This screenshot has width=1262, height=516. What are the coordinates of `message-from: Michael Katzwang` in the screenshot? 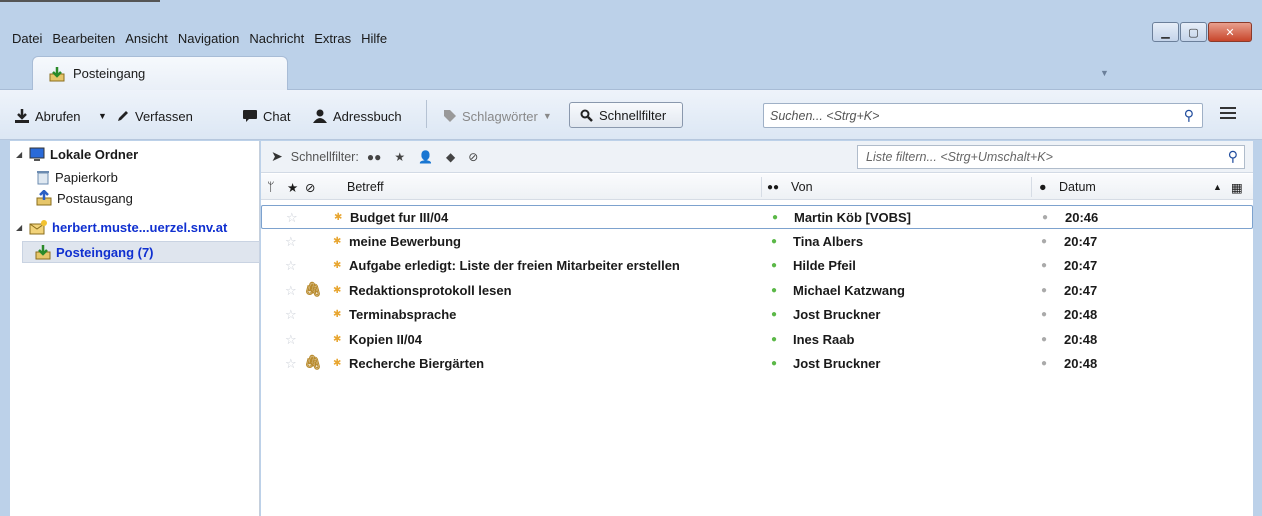 It's located at (849, 290).